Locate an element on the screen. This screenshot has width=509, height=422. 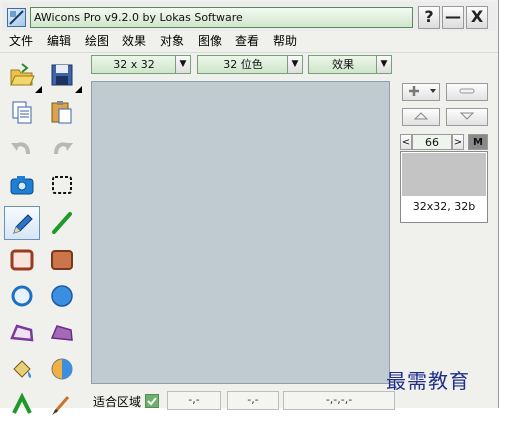
menu-bar: 文件 编辑 绘图 效果 对象 图像 查看 帮助 is located at coordinates (249, 41).